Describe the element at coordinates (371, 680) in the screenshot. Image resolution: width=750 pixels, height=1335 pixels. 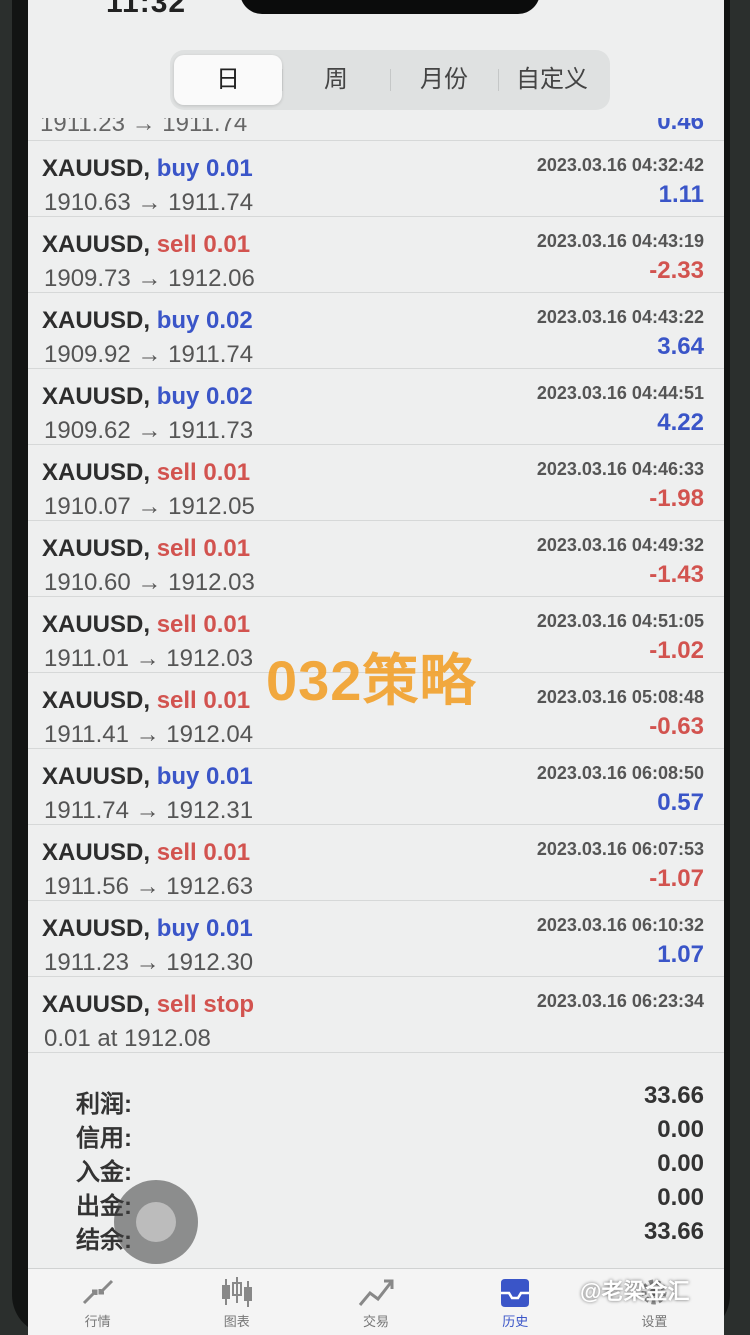
I see `watermark-text: 032策略` at that location.